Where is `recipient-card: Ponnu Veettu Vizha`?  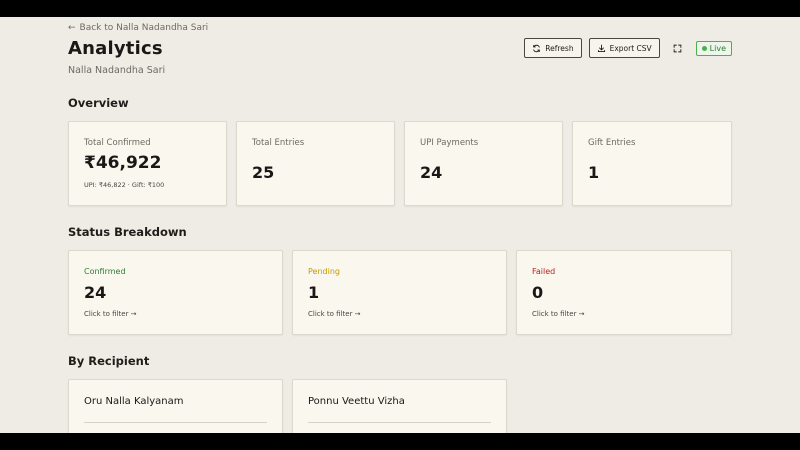
recipient-card: Ponnu Veettu Vizha is located at coordinates (399, 406).